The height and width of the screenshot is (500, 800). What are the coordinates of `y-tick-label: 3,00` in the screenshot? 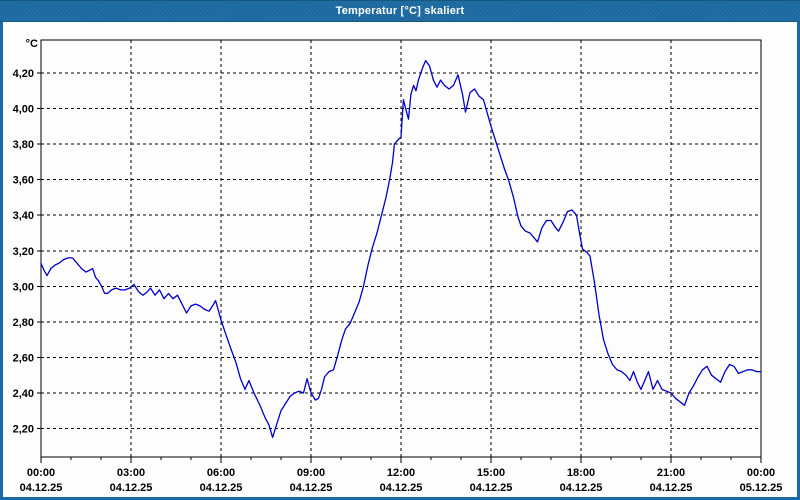 It's located at (23, 287).